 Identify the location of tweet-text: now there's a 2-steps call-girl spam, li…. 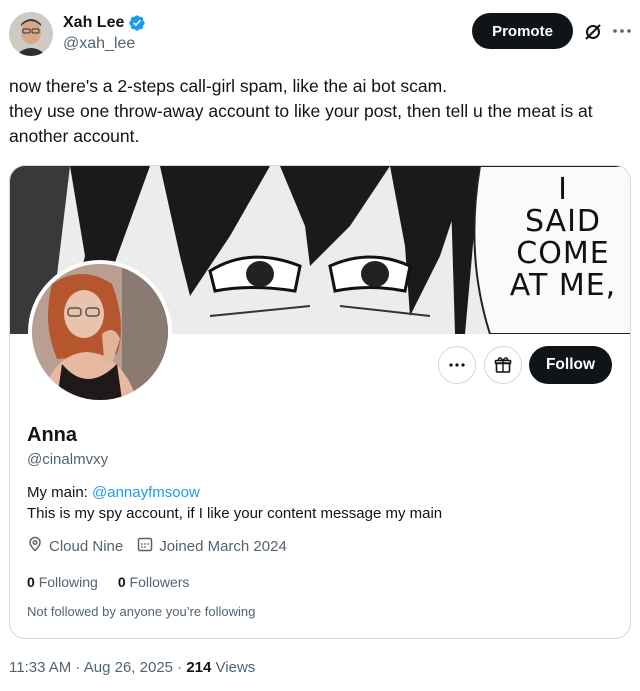
(301, 111).